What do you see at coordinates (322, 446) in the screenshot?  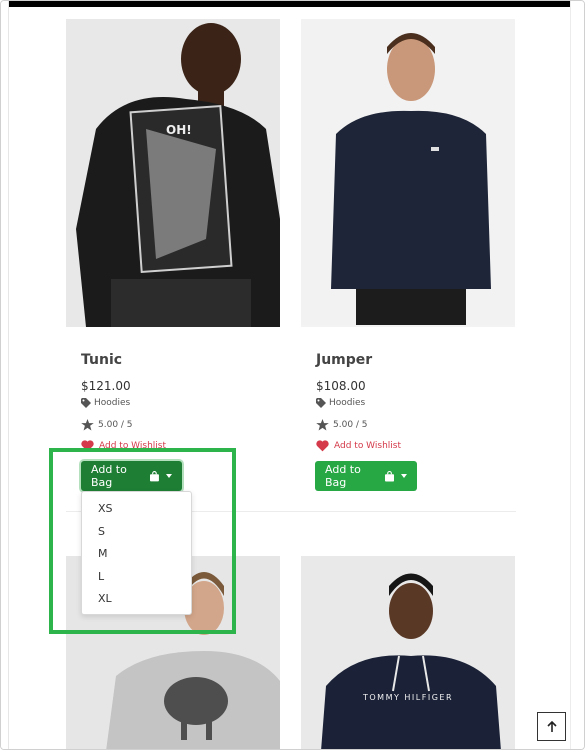 I see `heart-icon` at bounding box center [322, 446].